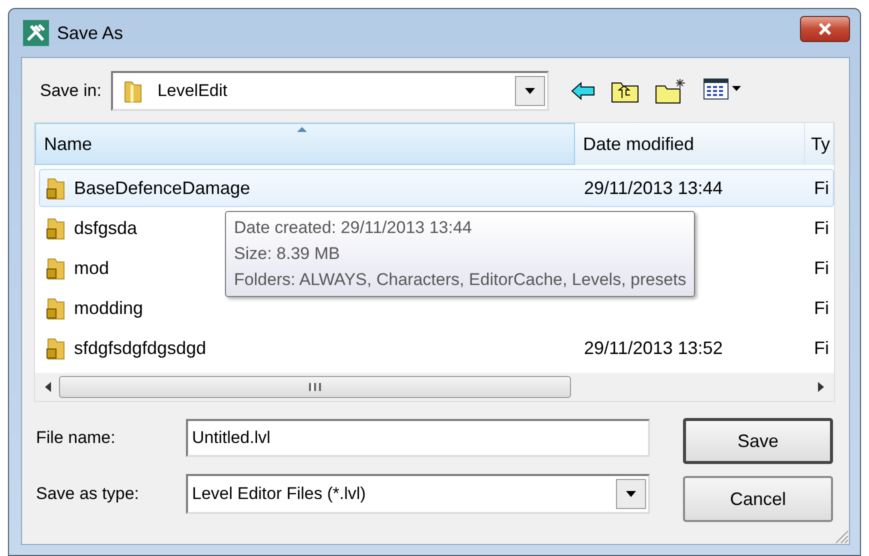 The width and height of the screenshot is (869, 556). What do you see at coordinates (353, 228) in the screenshot?
I see `tooltip-line: Date created: 29/11/2013 13:44` at bounding box center [353, 228].